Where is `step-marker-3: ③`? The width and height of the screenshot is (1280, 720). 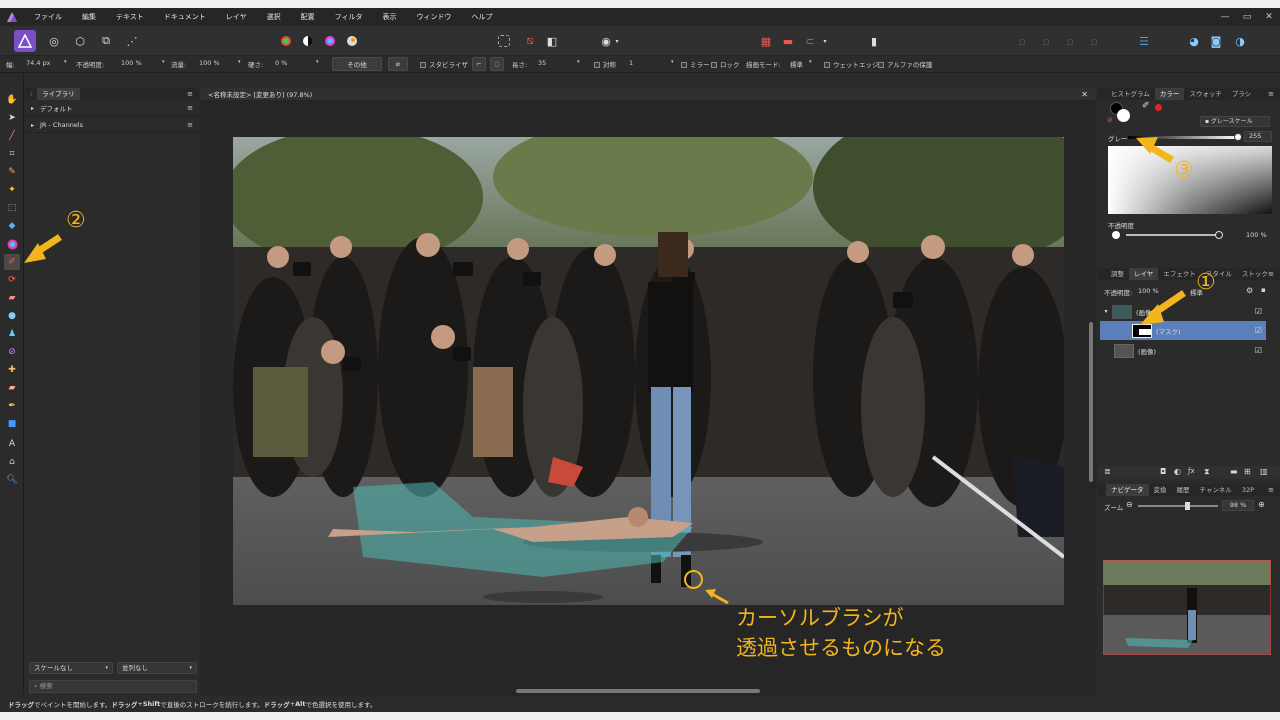 step-marker-3: ③ is located at coordinates (1184, 170).